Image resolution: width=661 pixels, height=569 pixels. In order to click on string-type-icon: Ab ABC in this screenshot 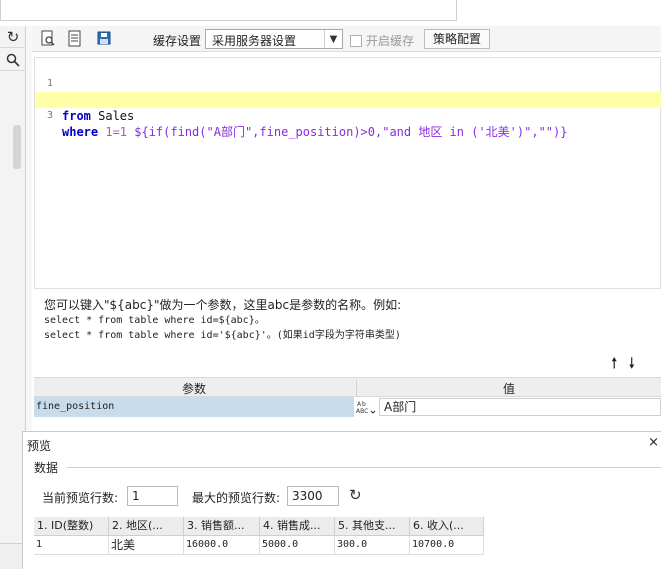, I will do `click(366, 407)`.